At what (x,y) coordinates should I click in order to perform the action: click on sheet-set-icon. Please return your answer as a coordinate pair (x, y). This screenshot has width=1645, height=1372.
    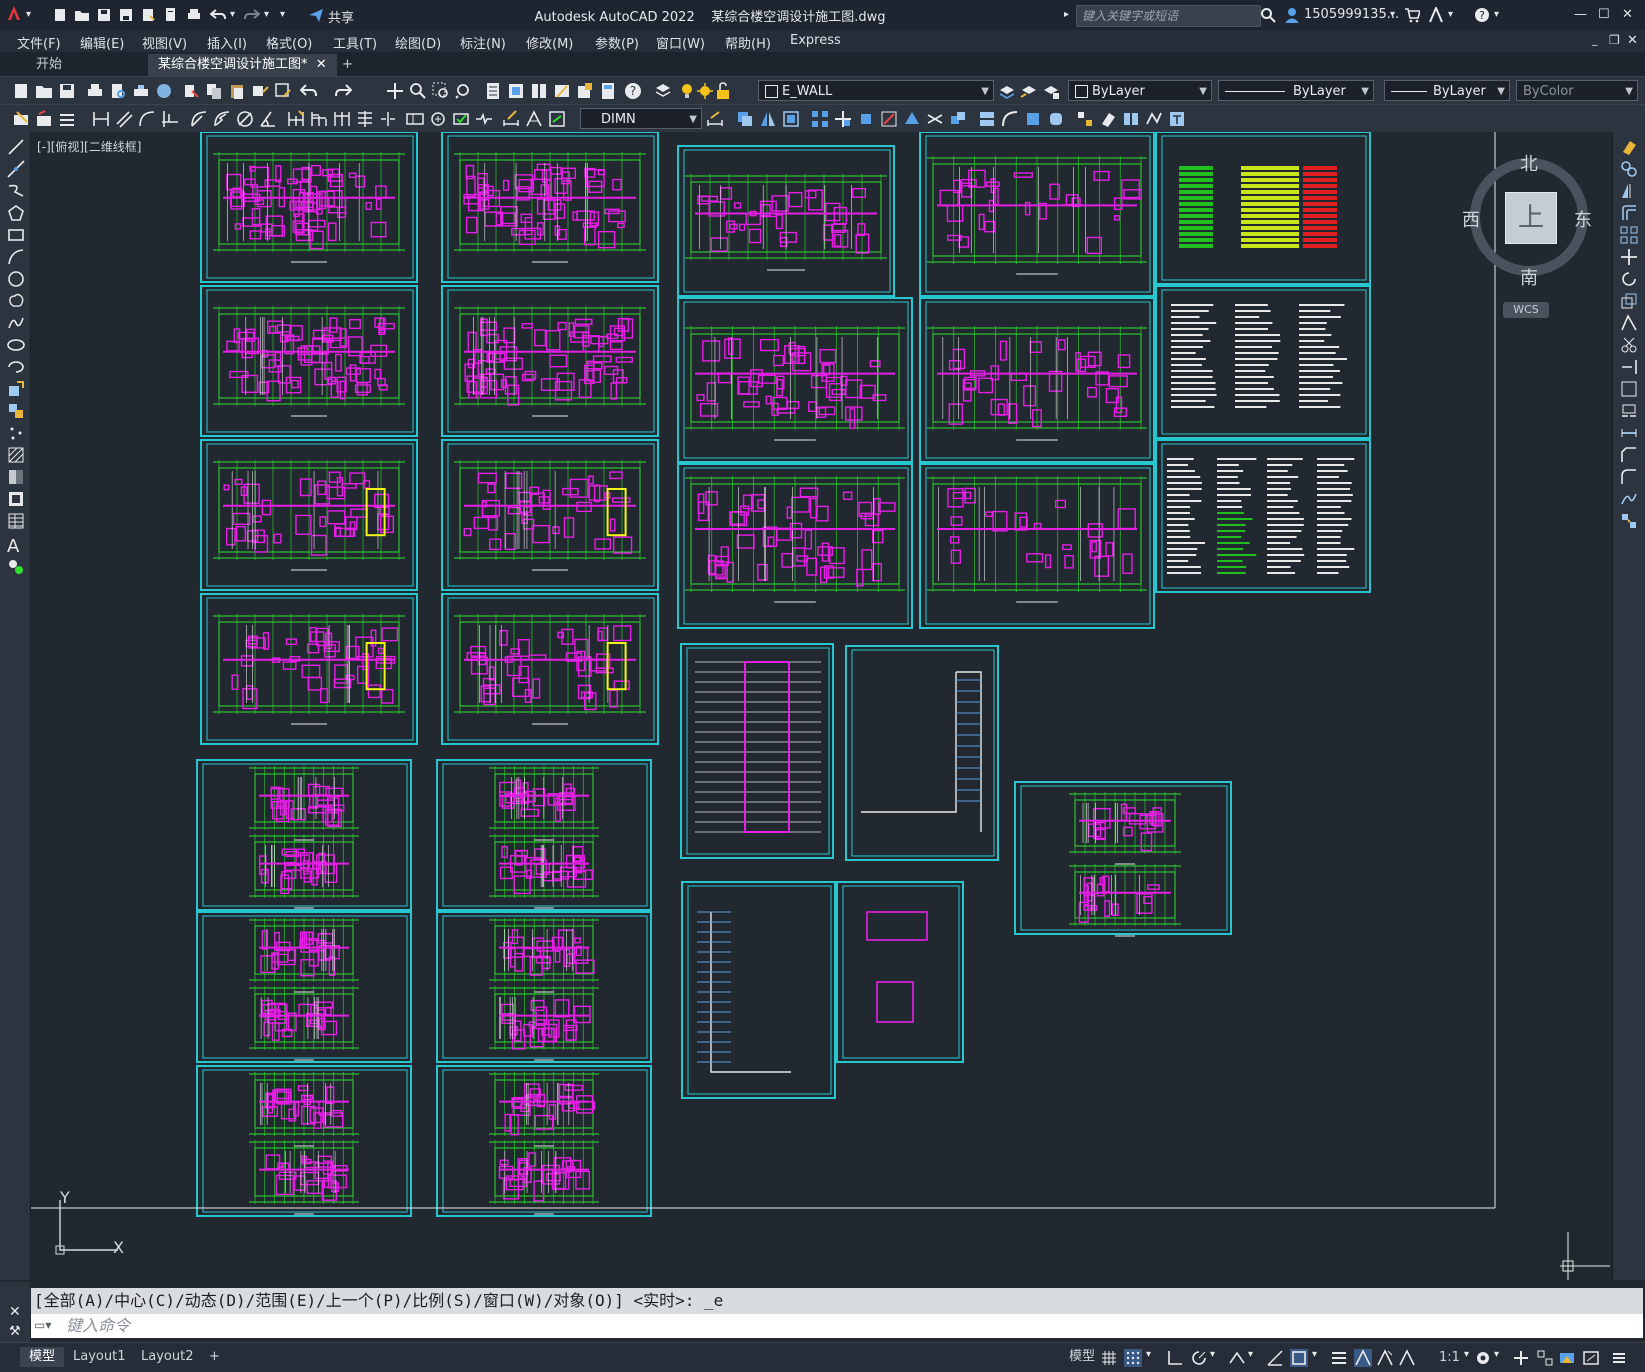
    Looking at the image, I should click on (562, 91).